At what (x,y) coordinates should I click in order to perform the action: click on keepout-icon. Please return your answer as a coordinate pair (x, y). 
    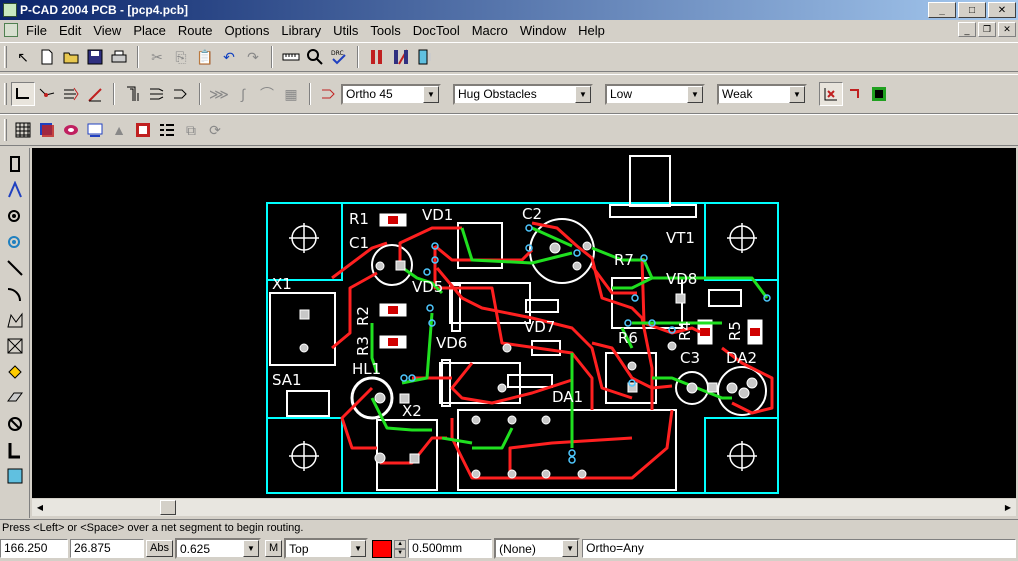
    Looking at the image, I should click on (167, 130).